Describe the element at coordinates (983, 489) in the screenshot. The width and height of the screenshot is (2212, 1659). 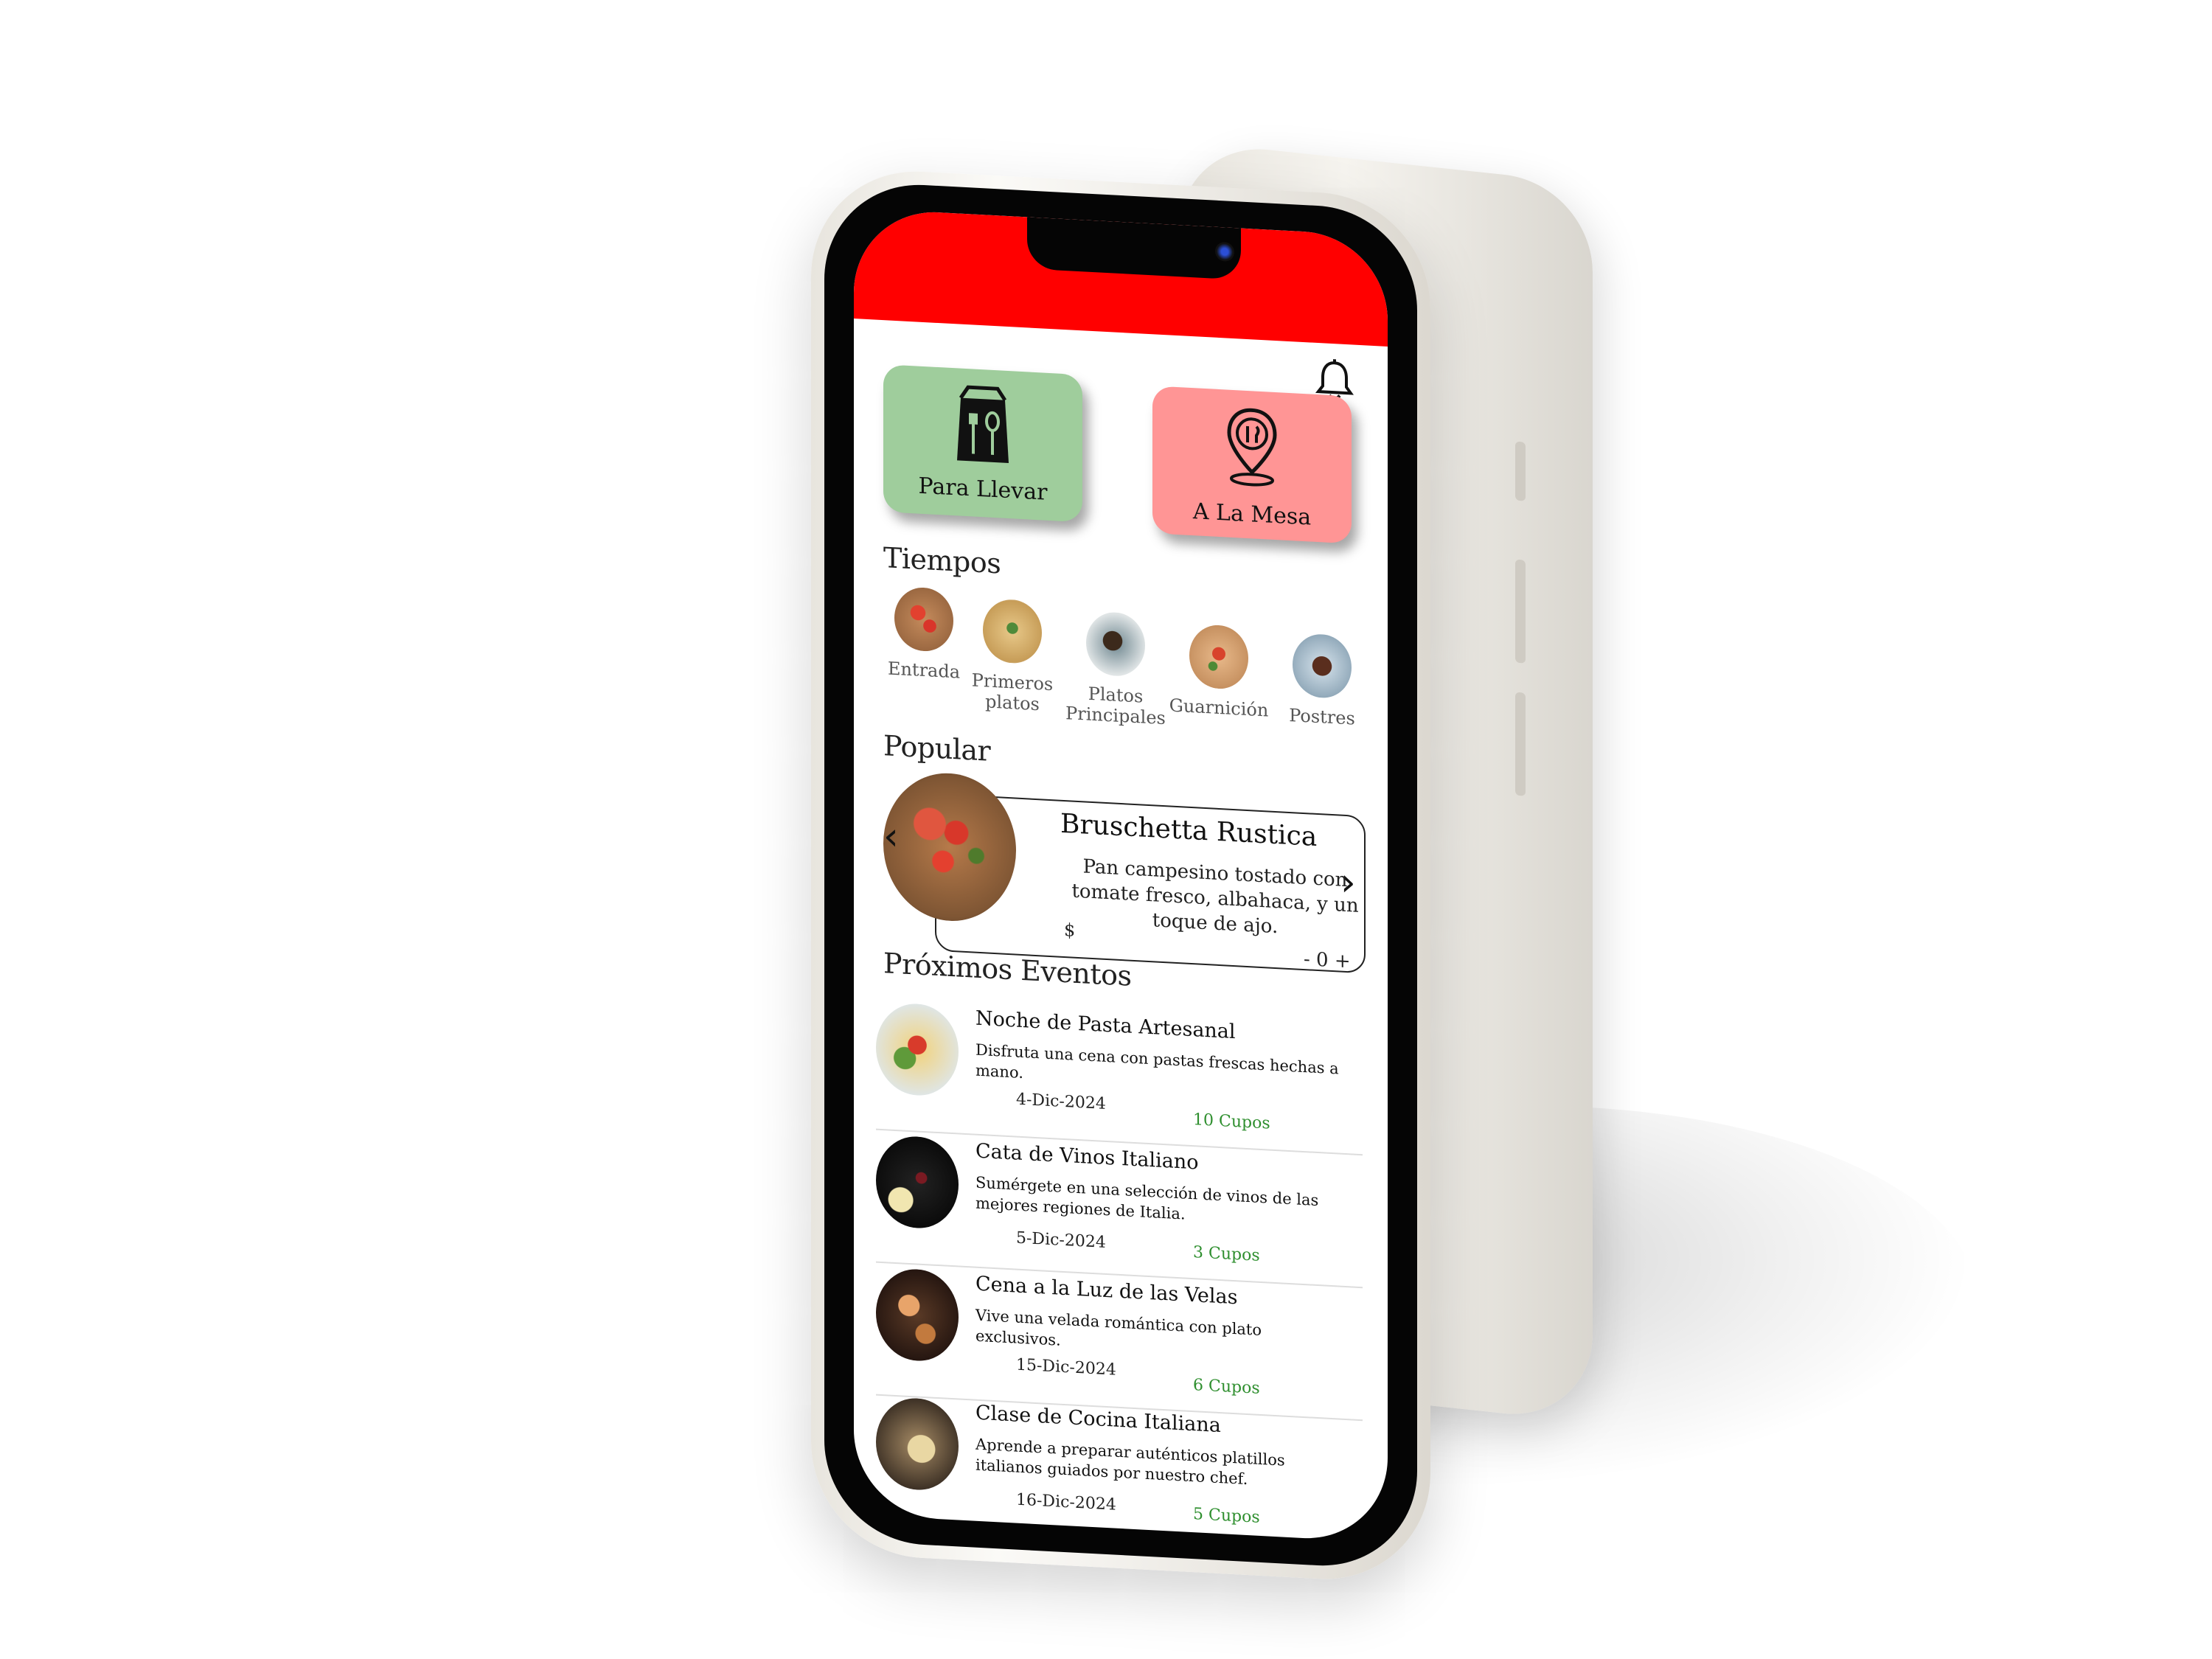
I see `takeaway-label: Para Llevar` at that location.